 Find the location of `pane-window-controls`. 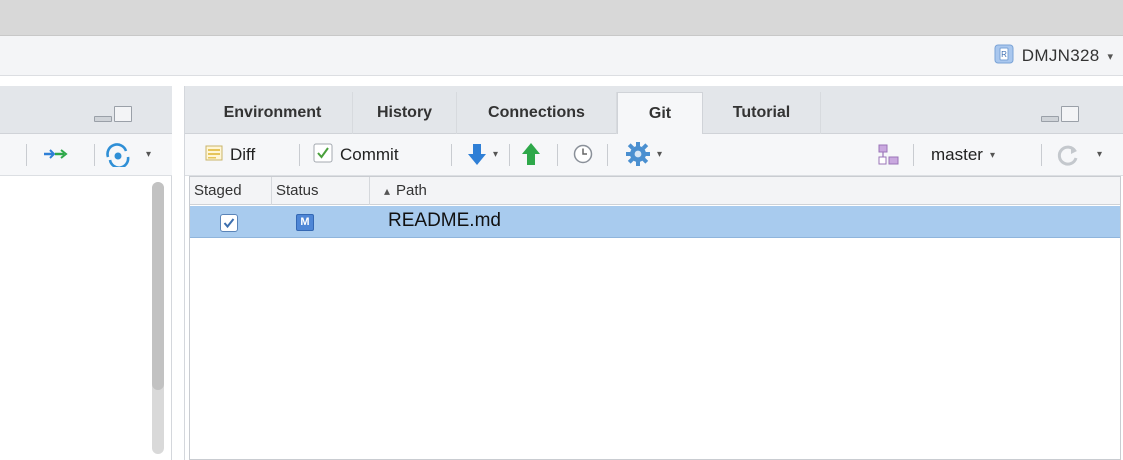

pane-window-controls is located at coordinates (1060, 114).